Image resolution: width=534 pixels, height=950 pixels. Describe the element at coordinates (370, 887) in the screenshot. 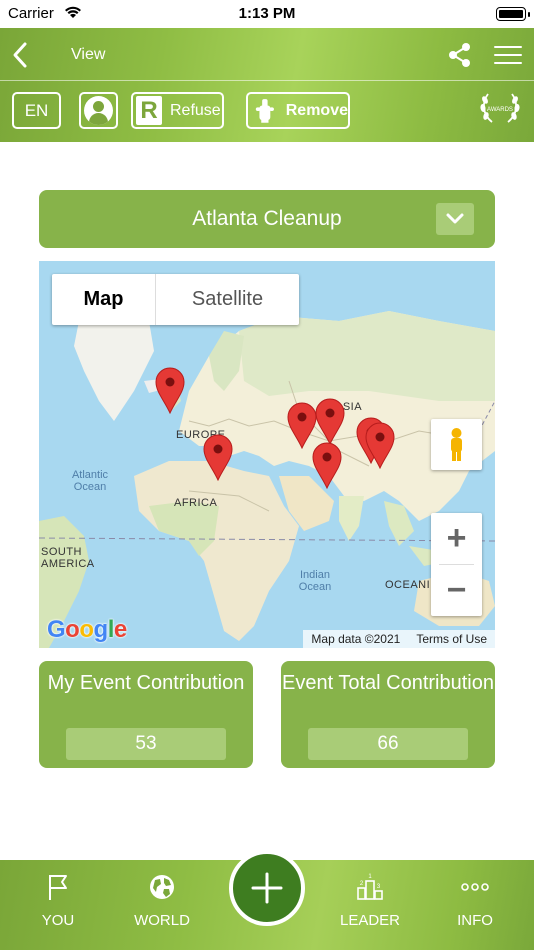

I see `leaderboard-podium-icon: 213` at that location.